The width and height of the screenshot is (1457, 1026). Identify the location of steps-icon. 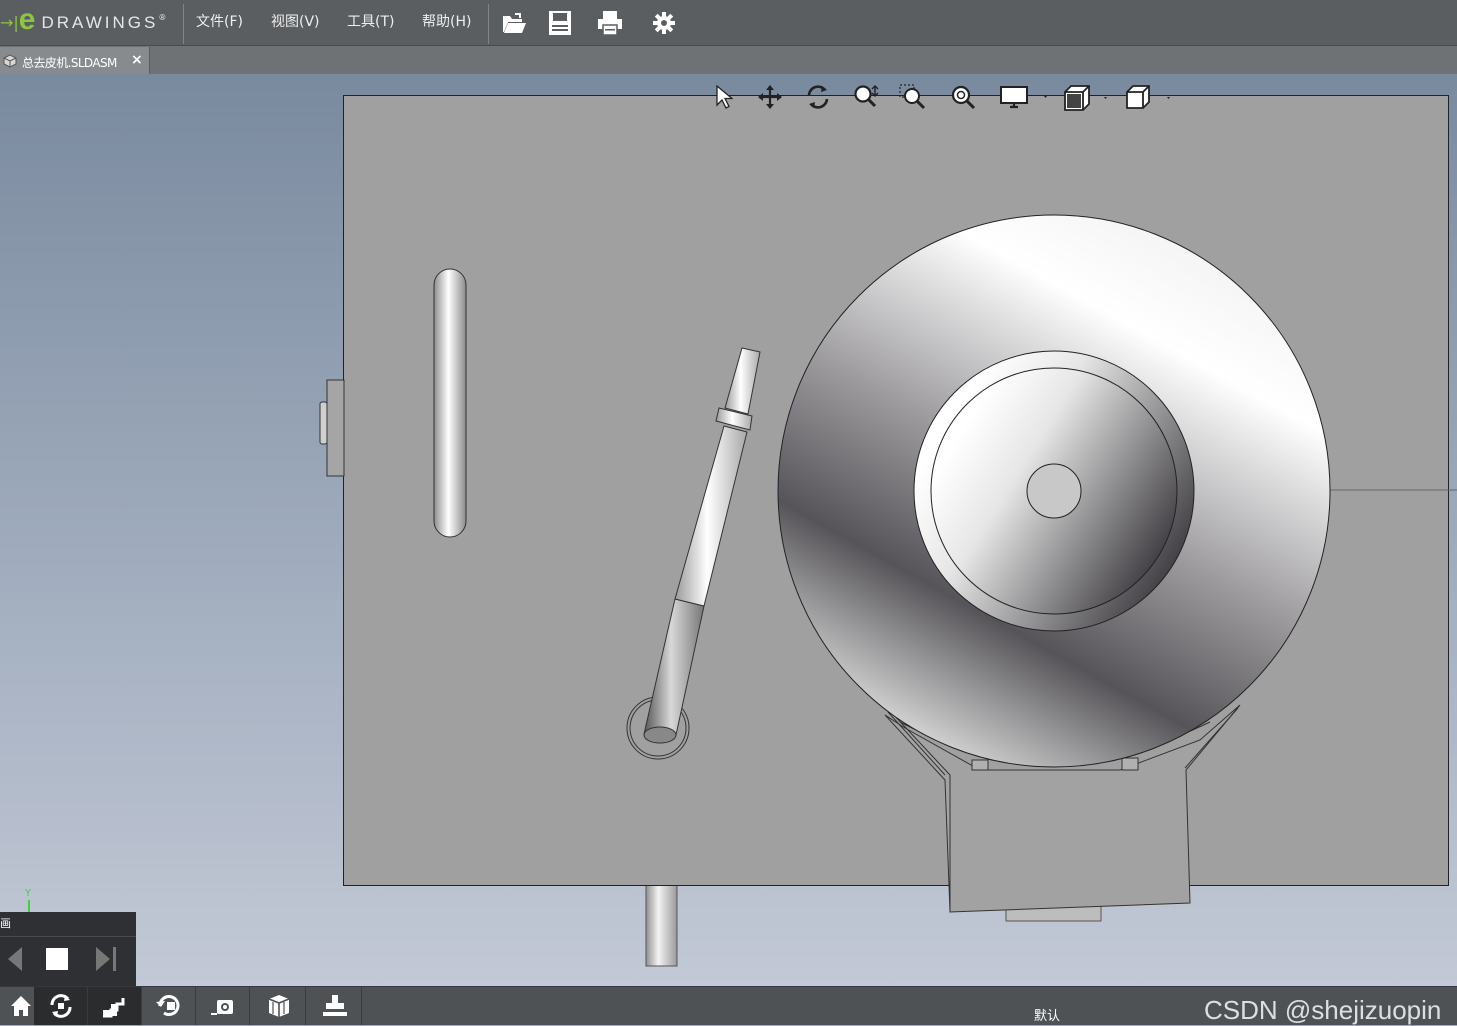
(115, 1006).